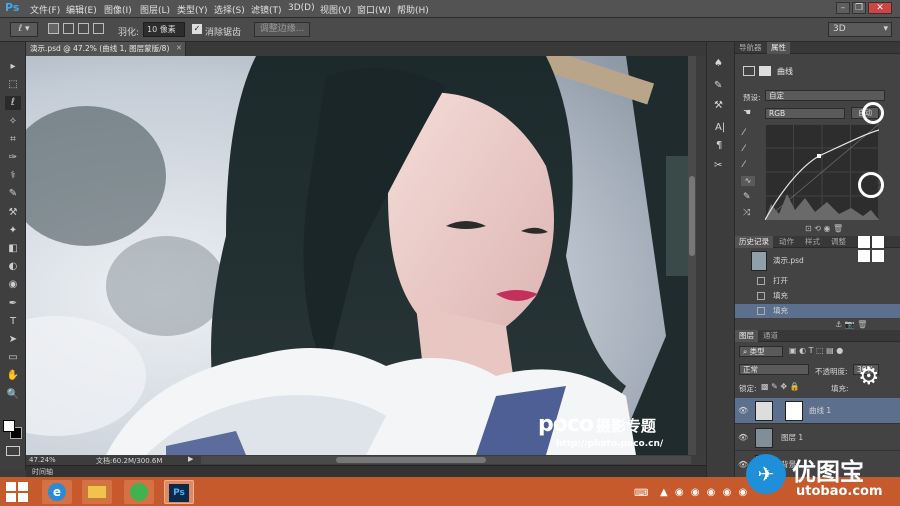 This screenshot has height=506, width=900. Describe the element at coordinates (98, 28) in the screenshot. I see `intersect-selection-icon` at that location.